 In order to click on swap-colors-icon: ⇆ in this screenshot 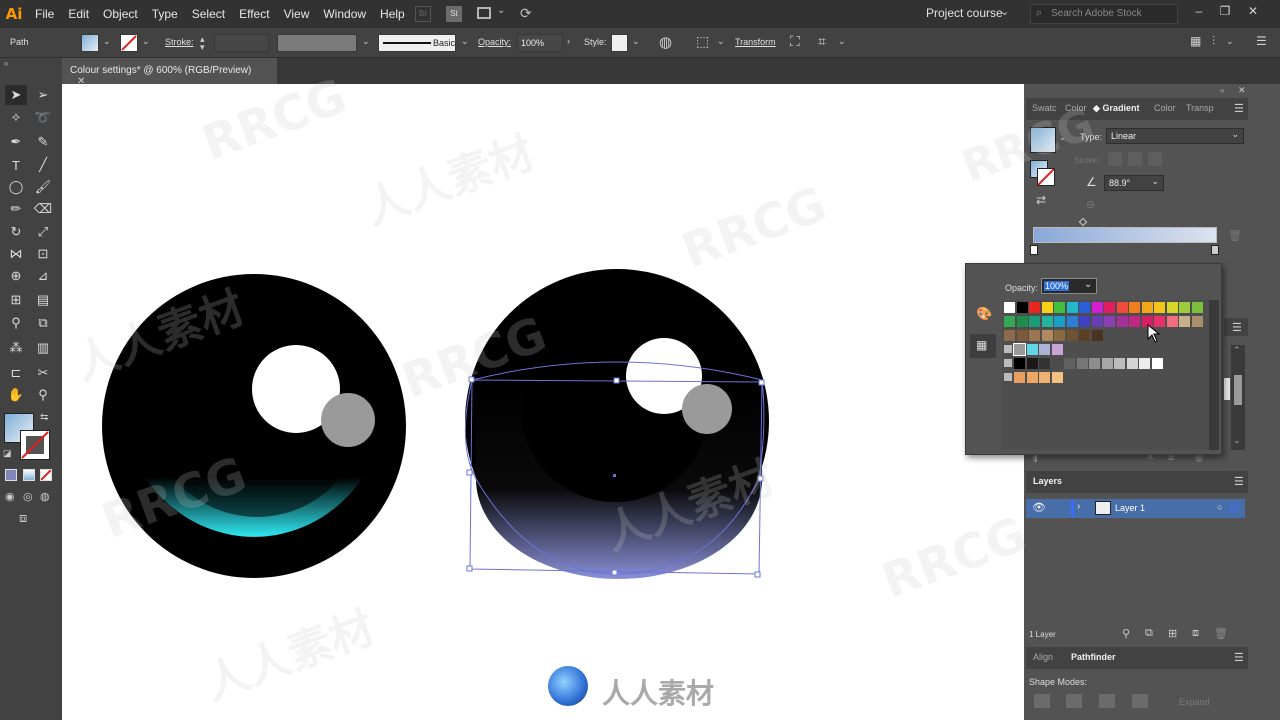, I will do `click(44, 417)`.